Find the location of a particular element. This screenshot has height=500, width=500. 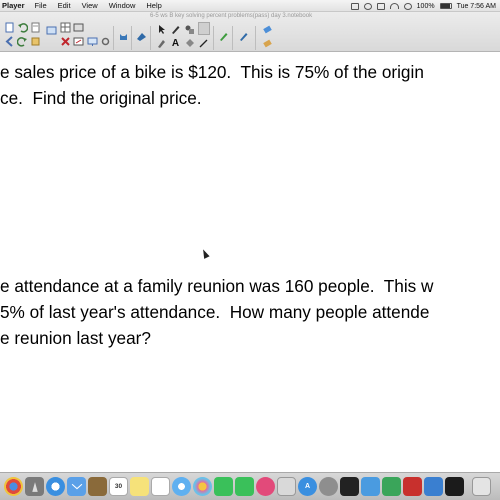

trash-icon is located at coordinates (481, 486).